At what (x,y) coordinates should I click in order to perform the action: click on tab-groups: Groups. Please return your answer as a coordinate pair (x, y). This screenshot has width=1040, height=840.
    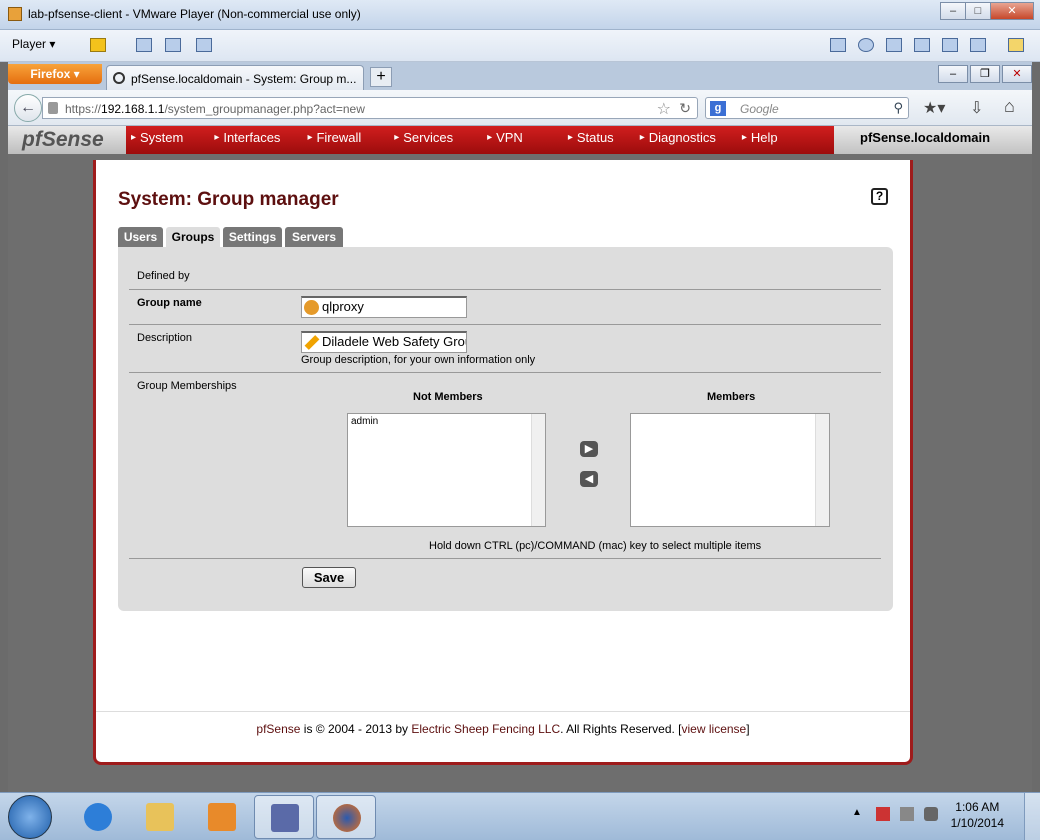
    Looking at the image, I should click on (193, 237).